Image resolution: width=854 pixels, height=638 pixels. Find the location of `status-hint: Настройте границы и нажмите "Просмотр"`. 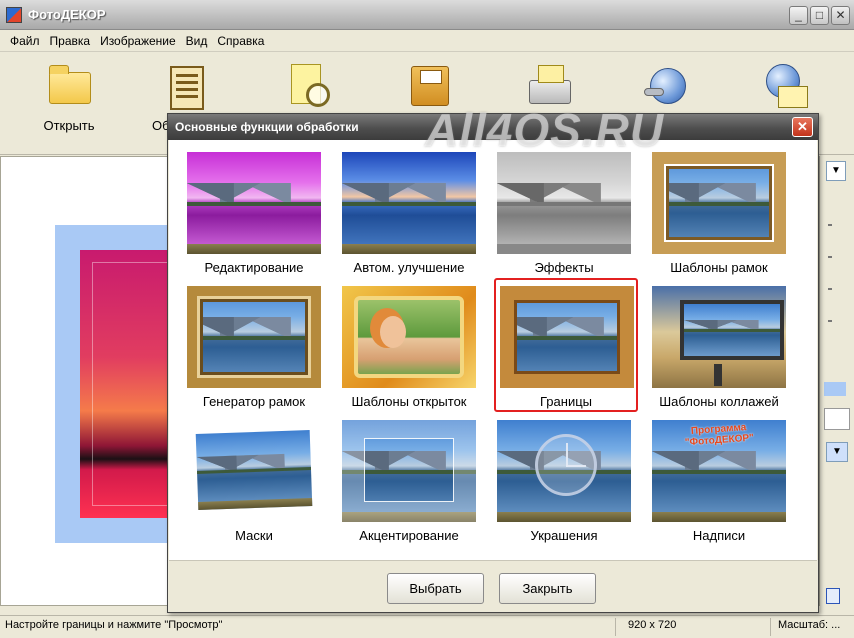

status-hint: Настройте границы и нажмите "Просмотр" is located at coordinates (114, 625).